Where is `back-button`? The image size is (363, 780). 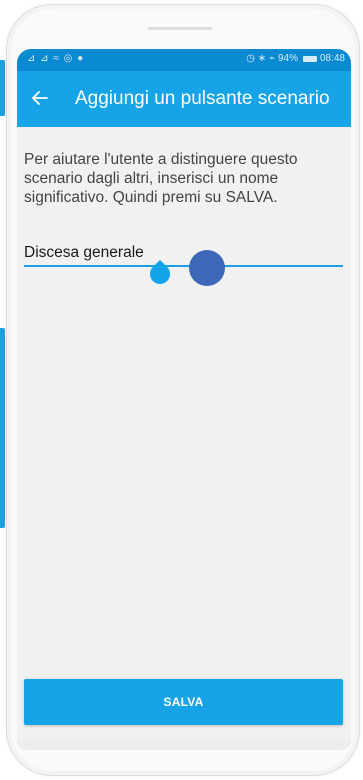
back-button is located at coordinates (40, 98).